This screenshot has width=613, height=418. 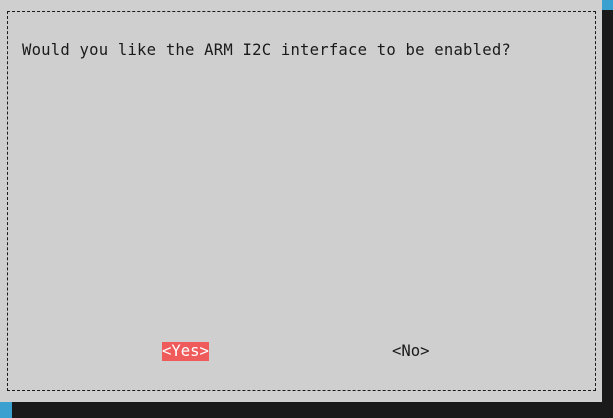 I want to click on dialog-shadow-right, so click(x=607, y=214).